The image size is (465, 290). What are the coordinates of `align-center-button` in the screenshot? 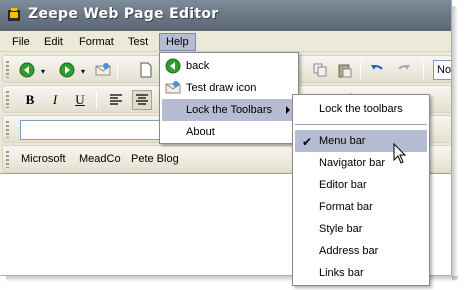 It's located at (142, 100).